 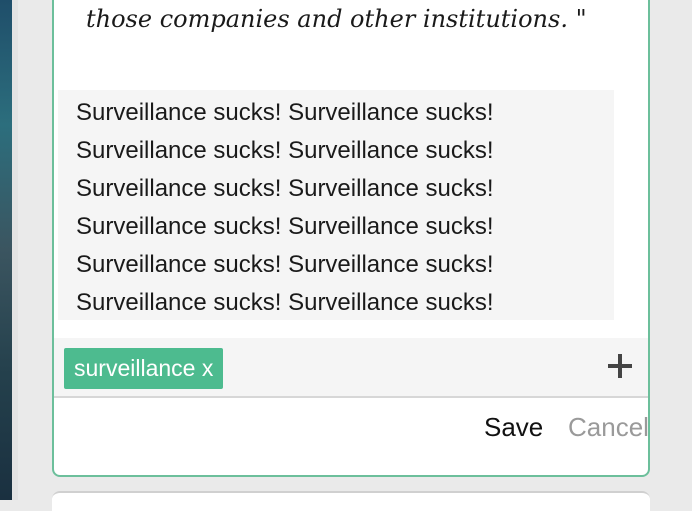 I want to click on background-image-edge, so click(x=6, y=250).